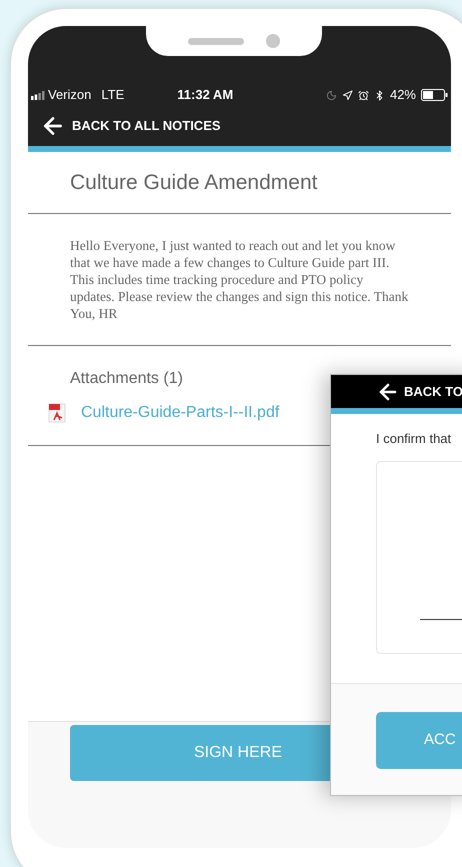 The height and width of the screenshot is (867, 462). Describe the element at coordinates (239, 126) in the screenshot. I see `back-button: BACK TO ALL NOTICES` at that location.